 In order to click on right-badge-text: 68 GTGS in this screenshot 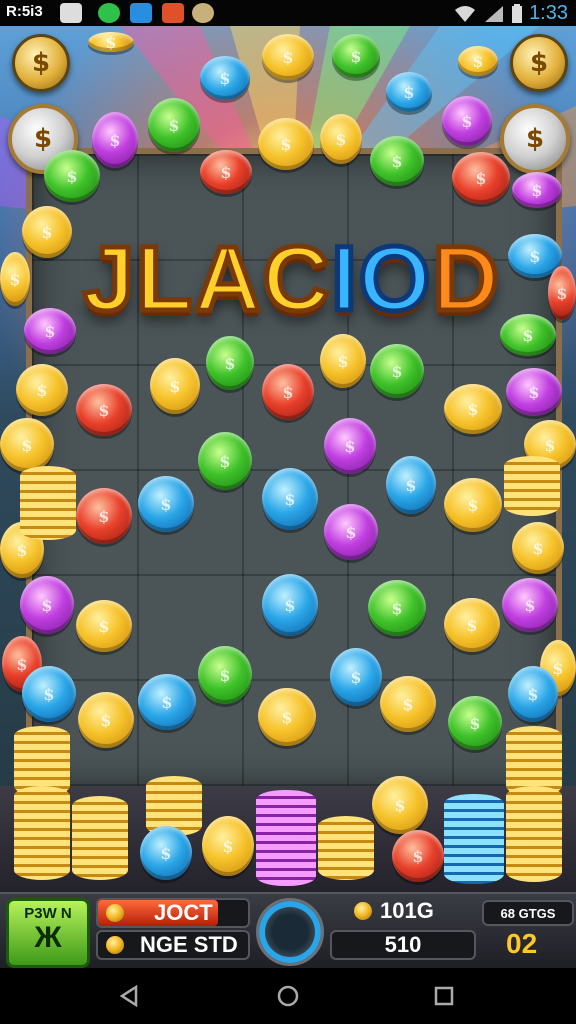, I will do `click(528, 913)`.